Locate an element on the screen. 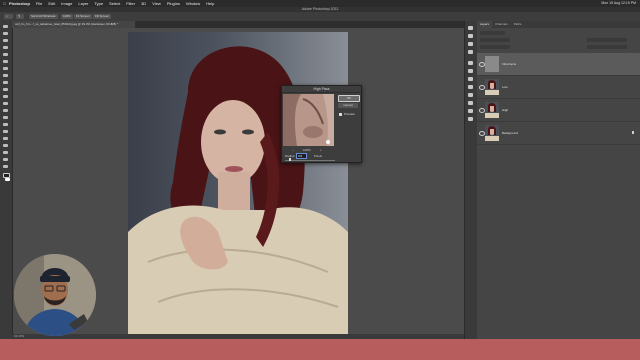 The height and width of the screenshot is (360, 640). tab-layers: Layers is located at coordinates (485, 24).